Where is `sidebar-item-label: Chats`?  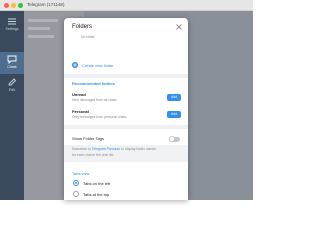 sidebar-item-label: Chats is located at coordinates (12, 67).